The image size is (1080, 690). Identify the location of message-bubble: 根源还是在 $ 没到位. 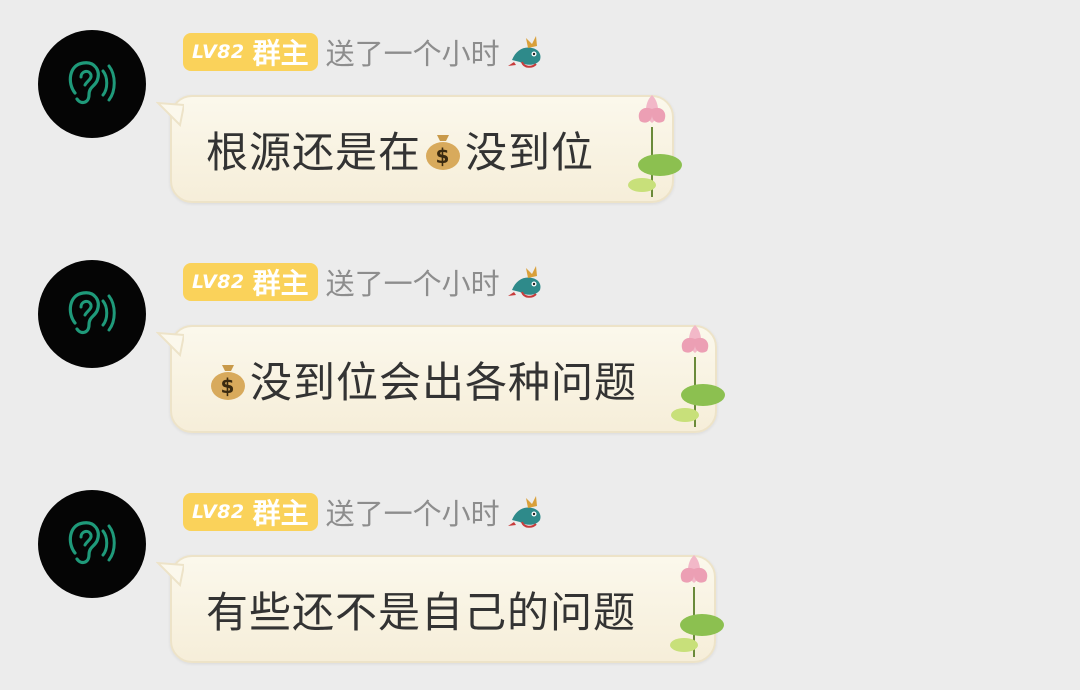
(419, 149).